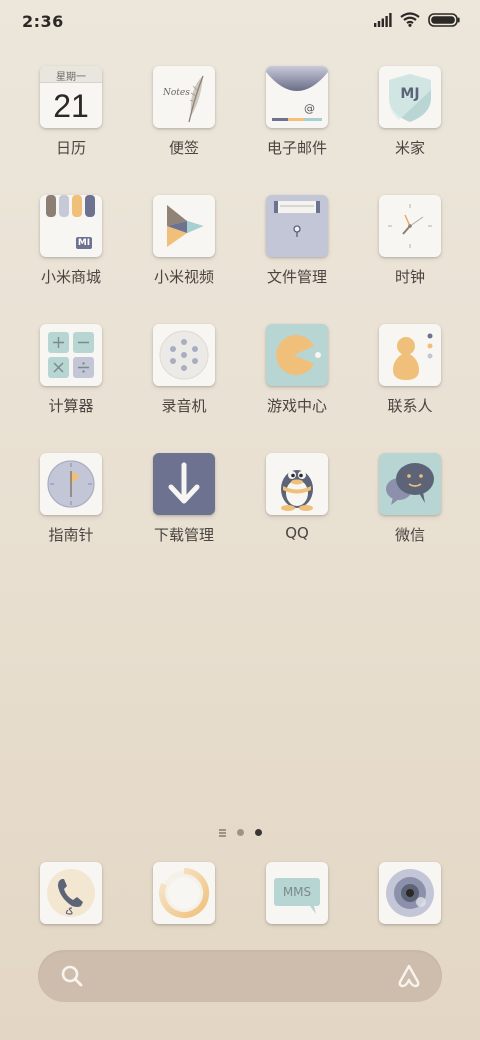 This screenshot has height=1040, width=480. What do you see at coordinates (297, 355) in the screenshot?
I see `game-center-icon` at bounding box center [297, 355].